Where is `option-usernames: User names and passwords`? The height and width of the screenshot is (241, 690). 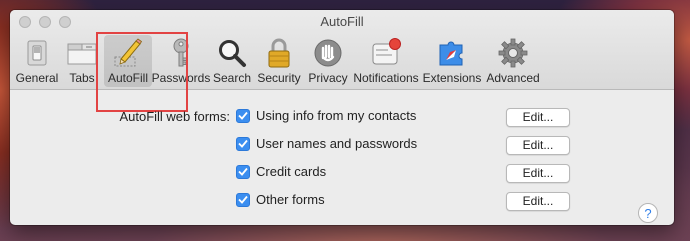 option-usernames: User names and passwords is located at coordinates (326, 143).